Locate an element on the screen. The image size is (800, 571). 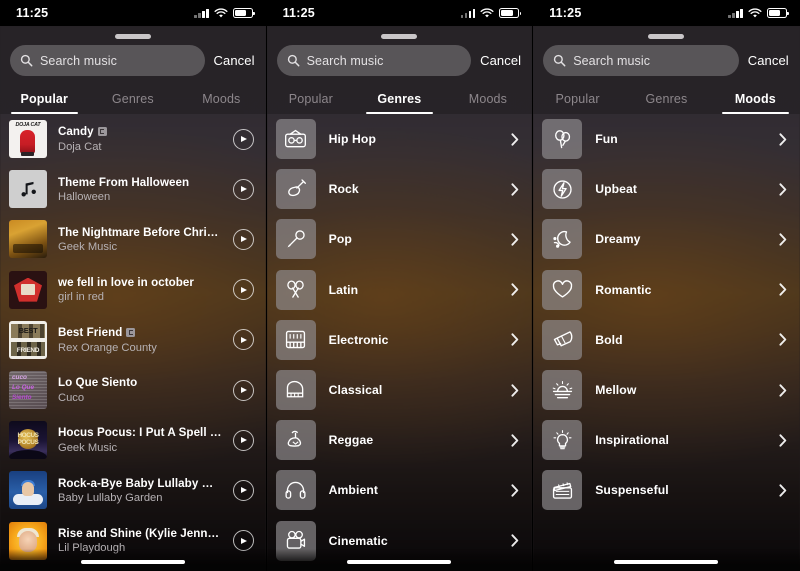
list-item: Dreamy is located at coordinates (666, 239).